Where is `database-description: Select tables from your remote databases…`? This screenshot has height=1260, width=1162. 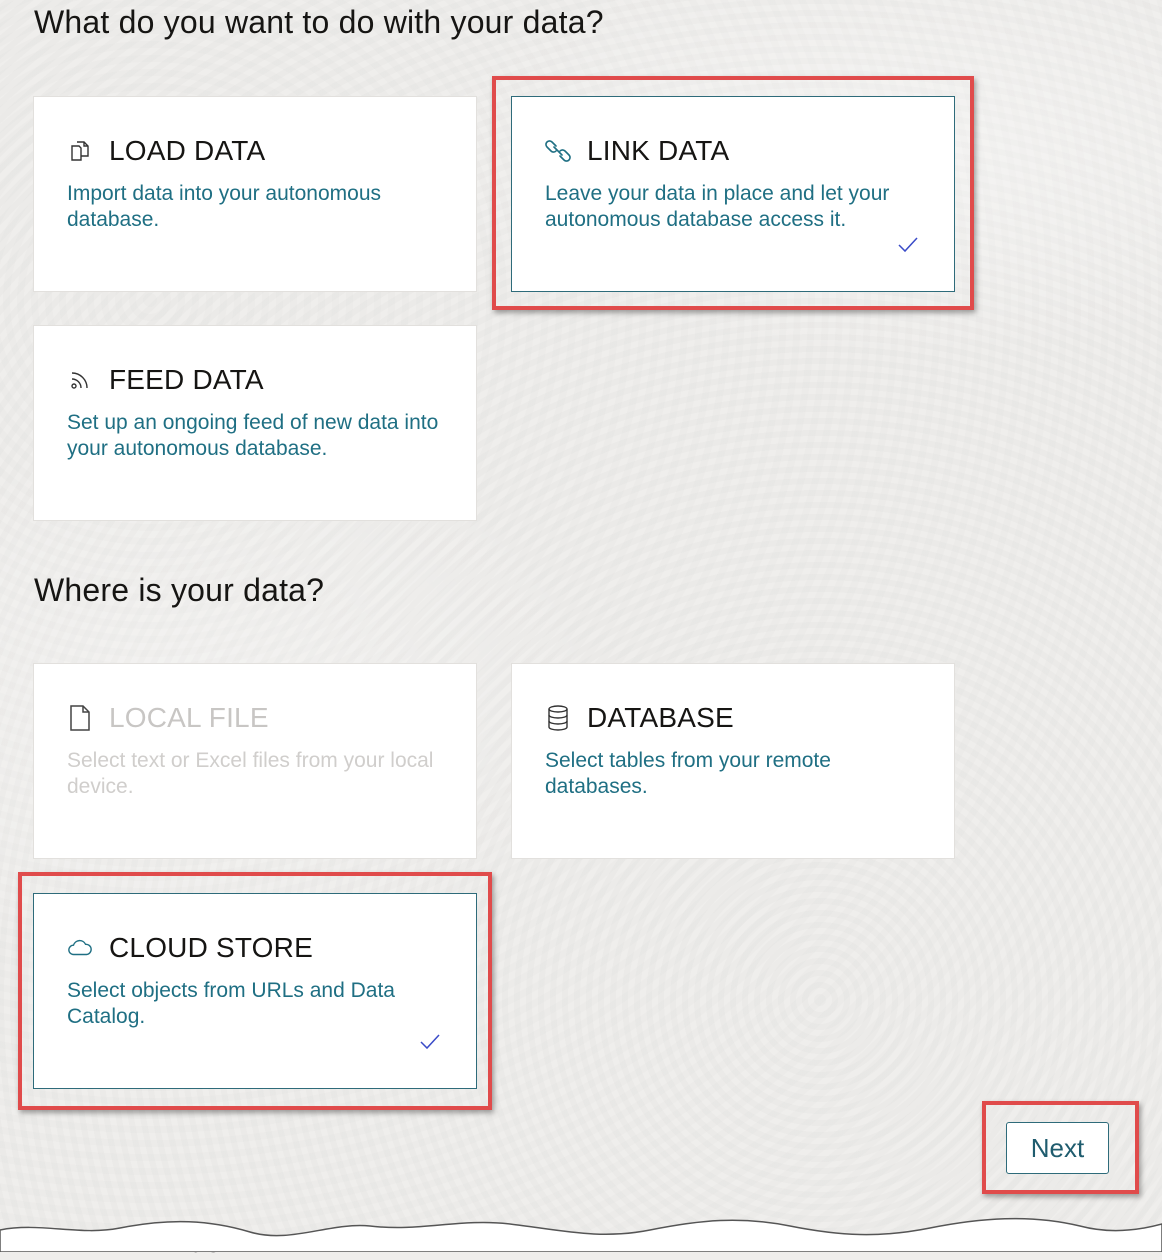 database-description: Select tables from your remote databases… is located at coordinates (688, 773).